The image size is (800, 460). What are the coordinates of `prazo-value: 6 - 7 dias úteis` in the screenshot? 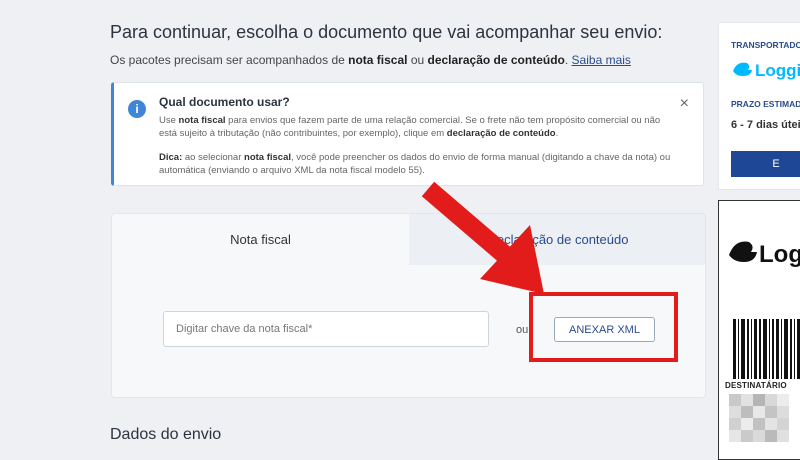 It's located at (765, 125).